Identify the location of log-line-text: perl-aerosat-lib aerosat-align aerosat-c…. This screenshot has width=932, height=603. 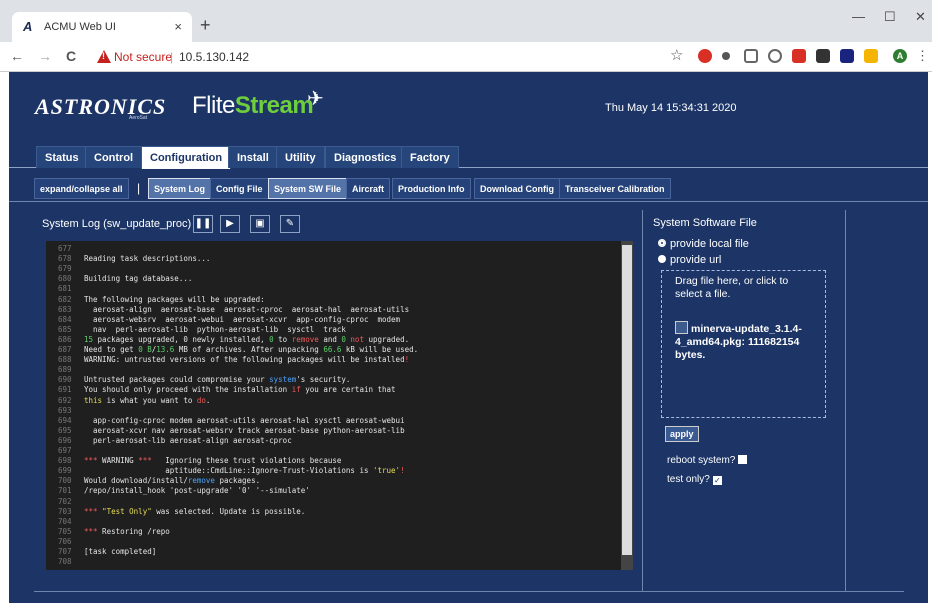
(188, 440).